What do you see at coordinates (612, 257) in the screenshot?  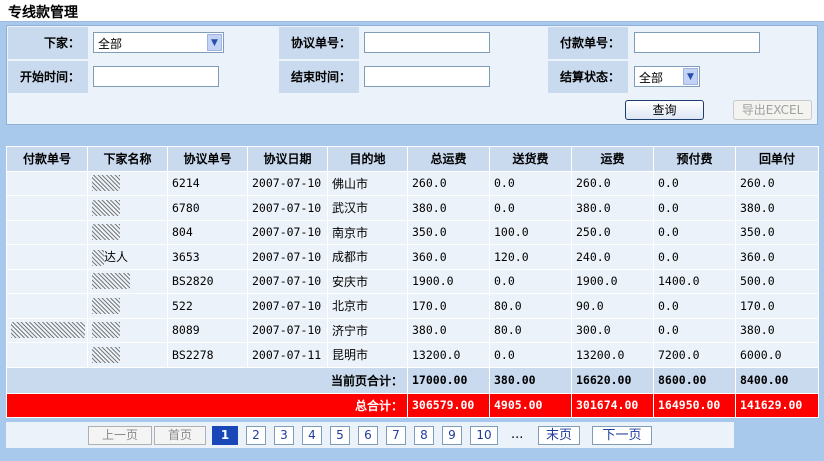 I see `cell-freight: 240.0` at bounding box center [612, 257].